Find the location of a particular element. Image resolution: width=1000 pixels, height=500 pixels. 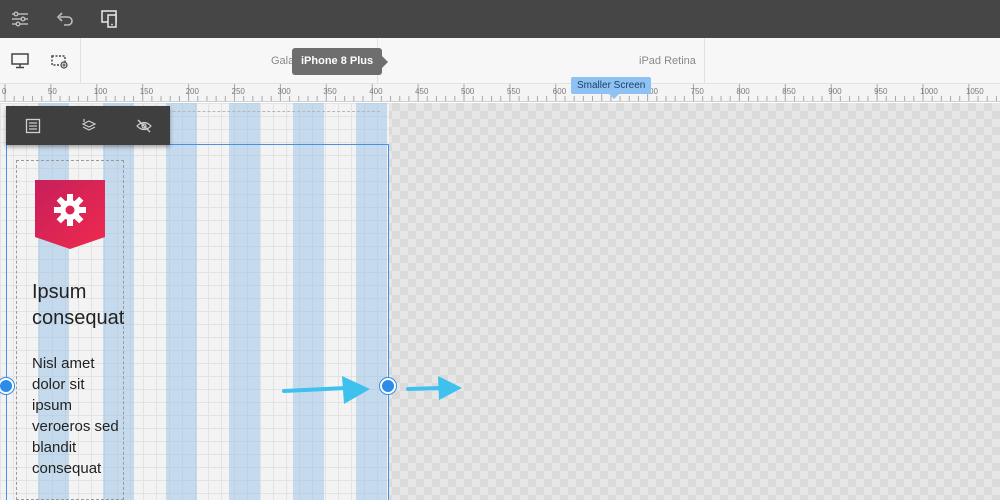

list-view-icon is located at coordinates (33, 126).